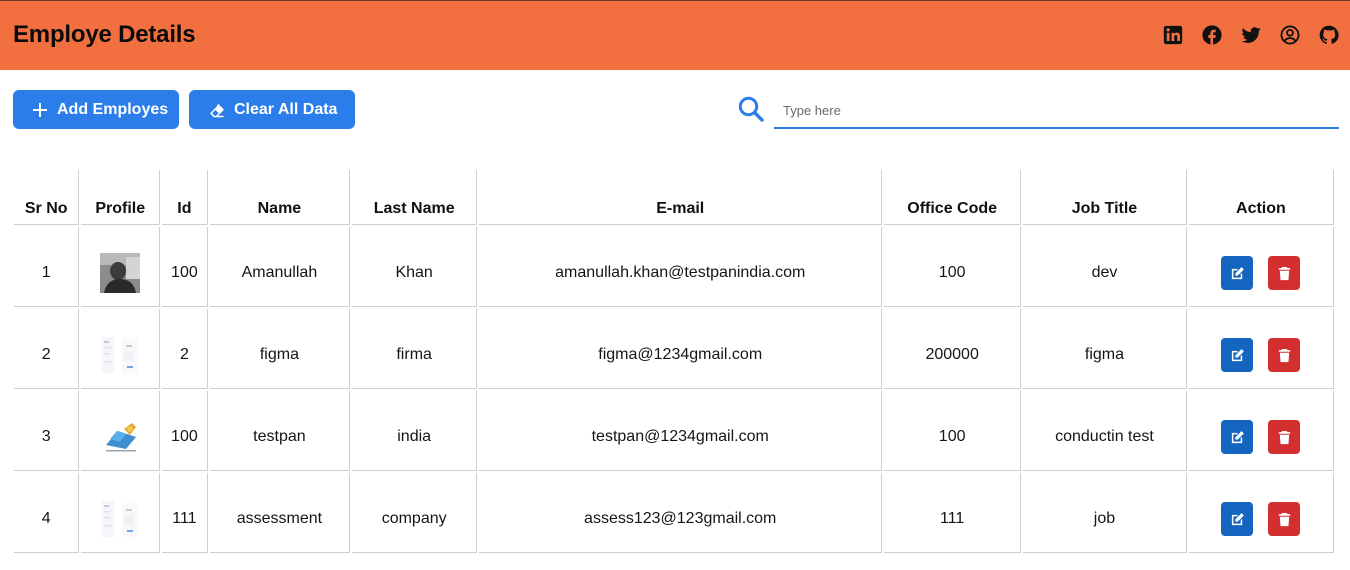  I want to click on sr-no-cell: 1, so click(47, 267).